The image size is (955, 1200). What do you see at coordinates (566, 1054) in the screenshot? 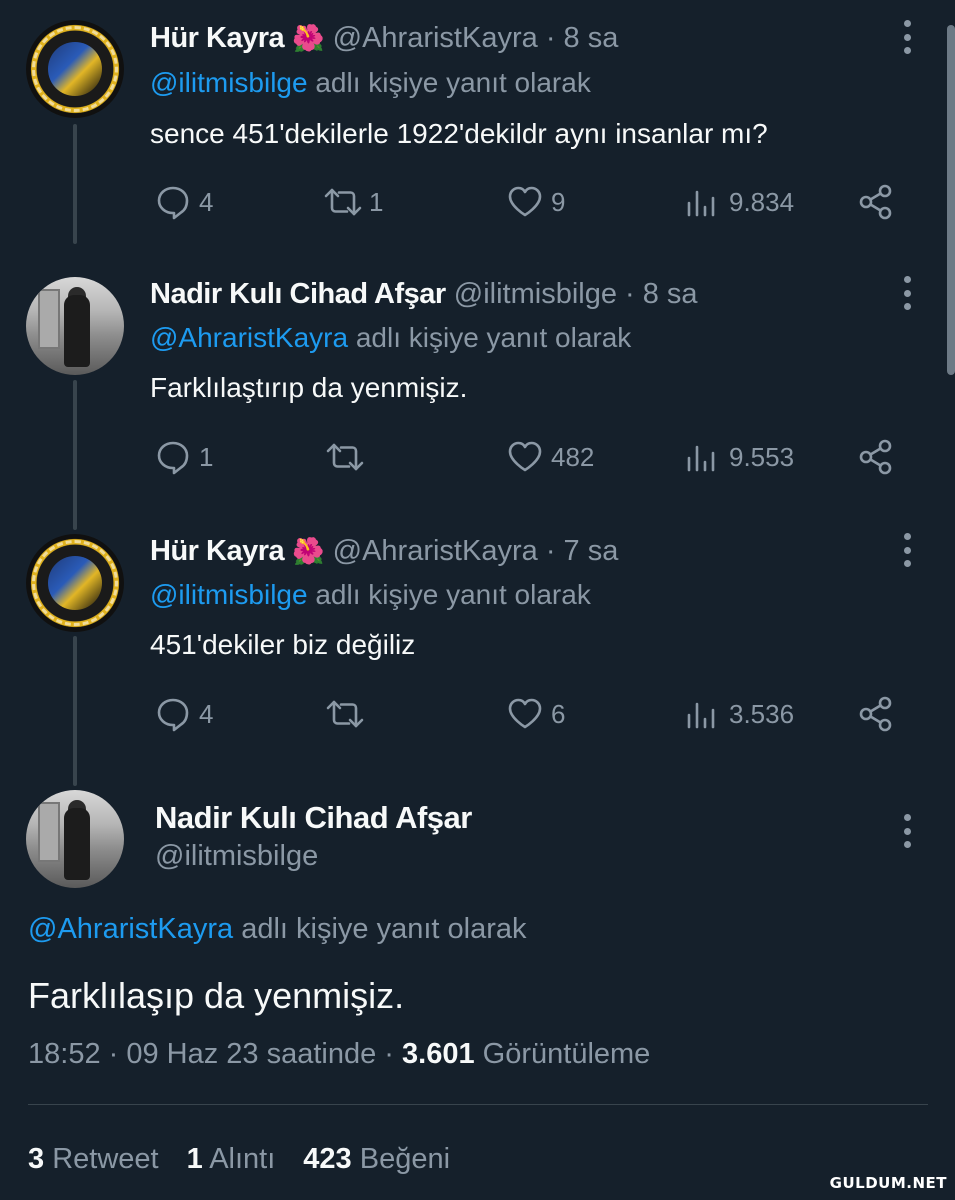
I see `views-label: Görüntüleme` at bounding box center [566, 1054].